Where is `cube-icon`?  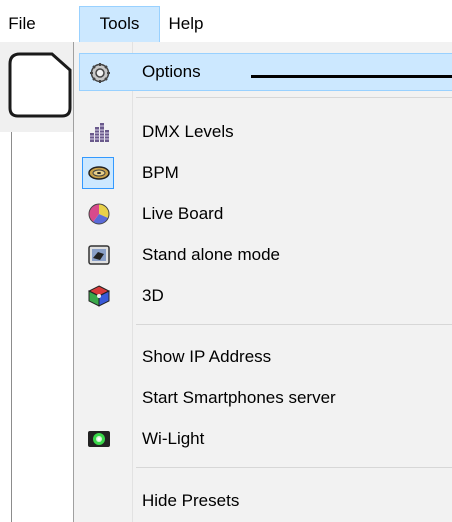
cube-icon is located at coordinates (99, 296).